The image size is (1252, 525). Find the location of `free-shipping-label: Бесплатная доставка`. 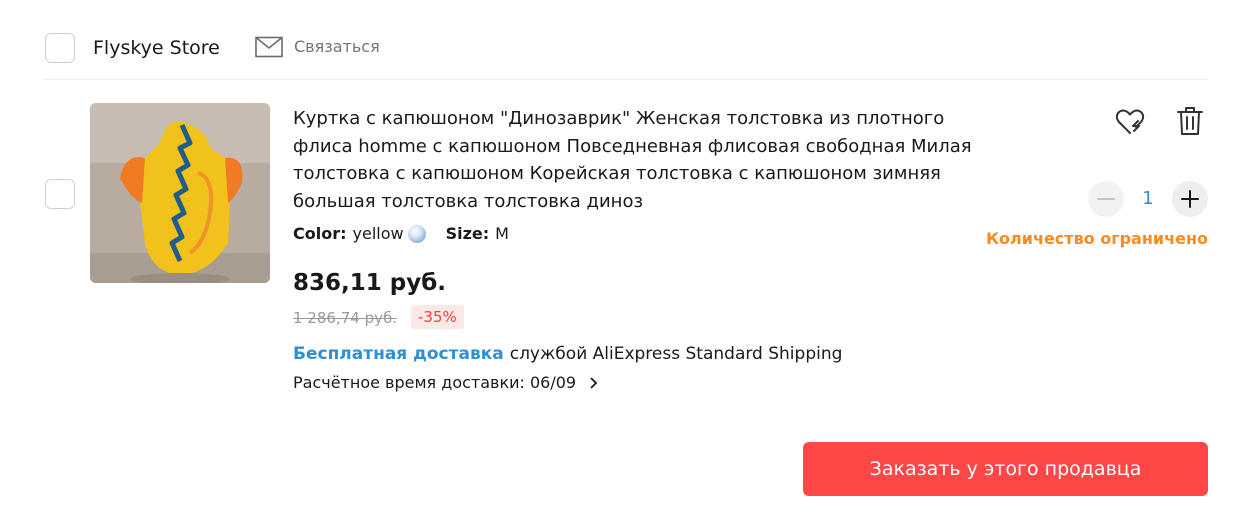

free-shipping-label: Бесплатная доставка is located at coordinates (398, 354).